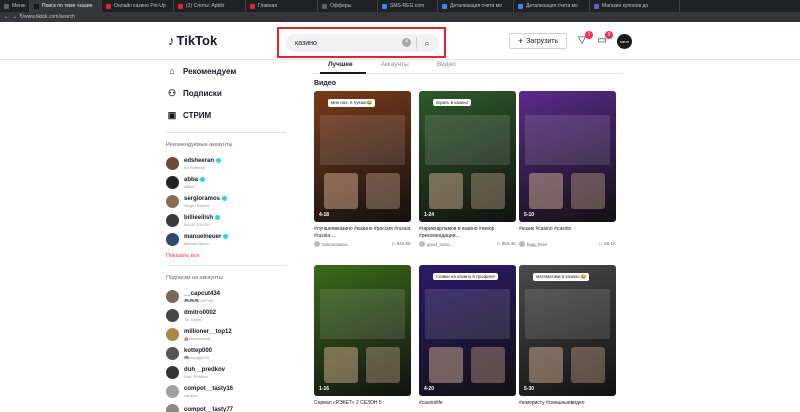 This screenshot has width=800, height=412. What do you see at coordinates (567, 330) in the screenshot?
I see `video-thumbnail: математики в казино 😂 5-30` at bounding box center [567, 330].